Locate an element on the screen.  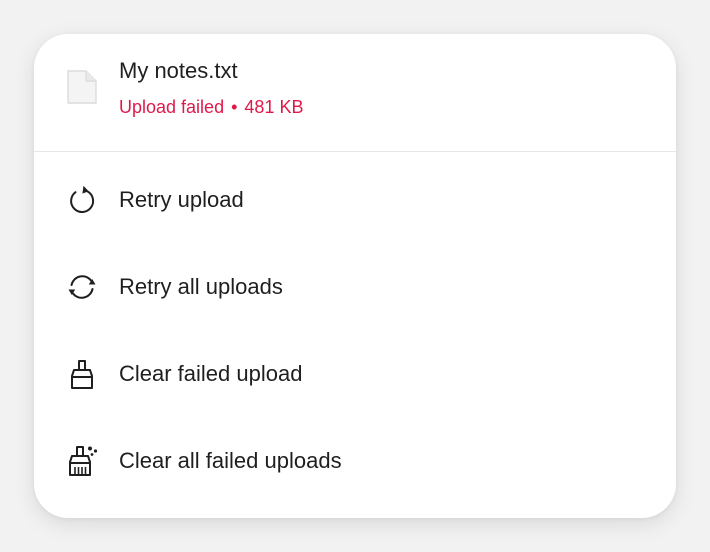
broom-sparkle-icon is located at coordinates (82, 461).